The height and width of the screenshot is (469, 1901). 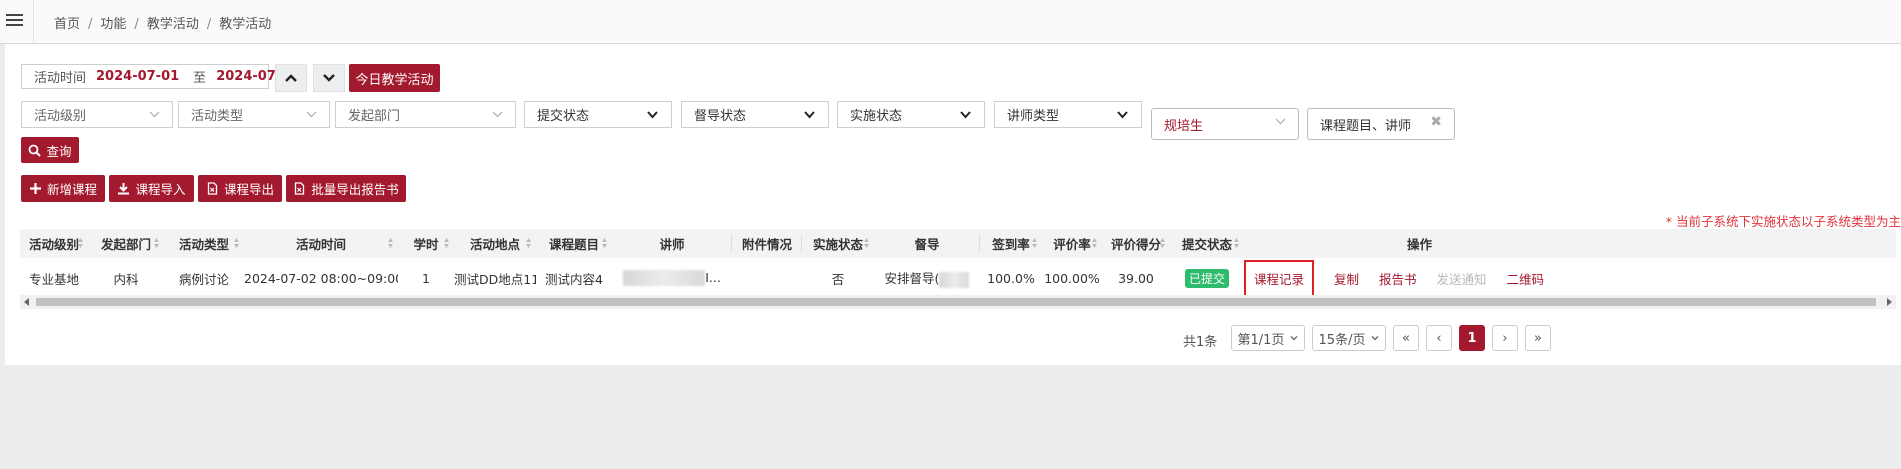 I want to click on col-header-hours: 学时, so click(x=426, y=243).